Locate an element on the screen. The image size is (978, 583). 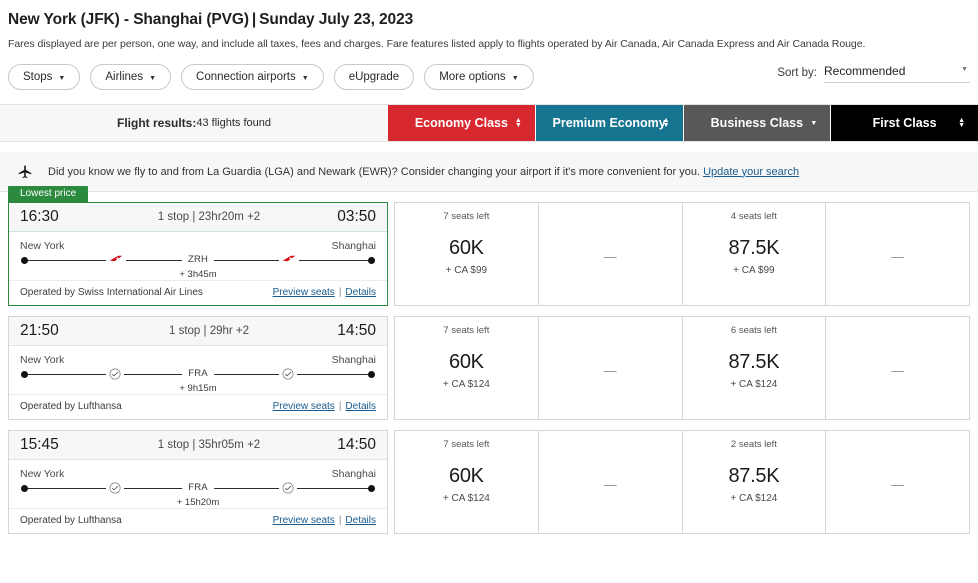
filter-stops: Stops ▼ is located at coordinates (44, 77).